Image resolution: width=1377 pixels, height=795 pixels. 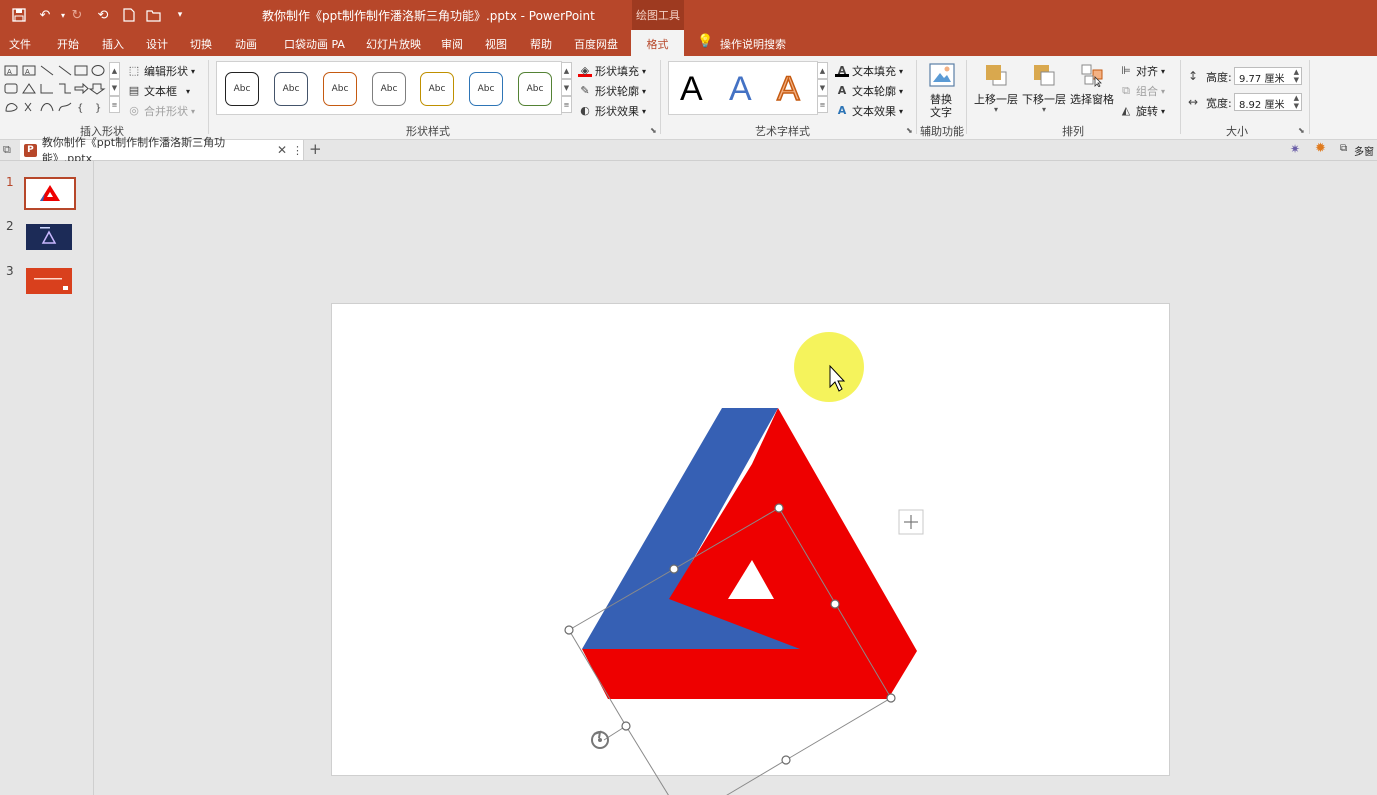 I want to click on wordart-more-button: ≡, so click(x=822, y=104).